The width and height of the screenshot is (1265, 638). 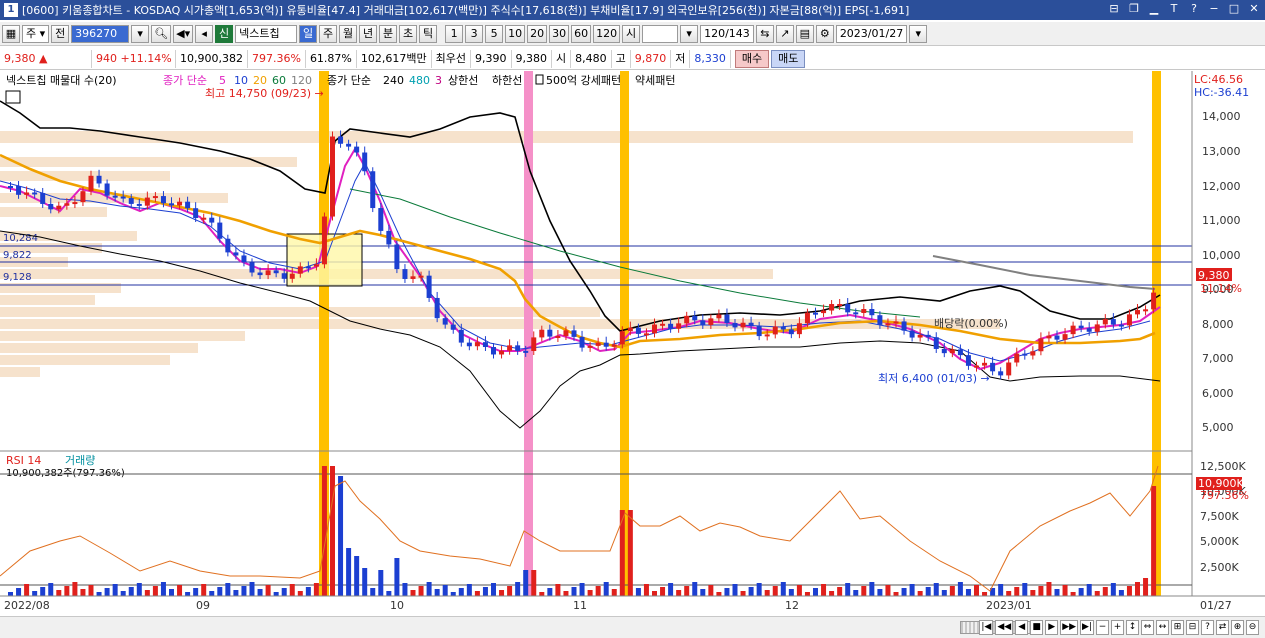 I want to click on nav-control-17: ⊖, so click(x=1252, y=627).